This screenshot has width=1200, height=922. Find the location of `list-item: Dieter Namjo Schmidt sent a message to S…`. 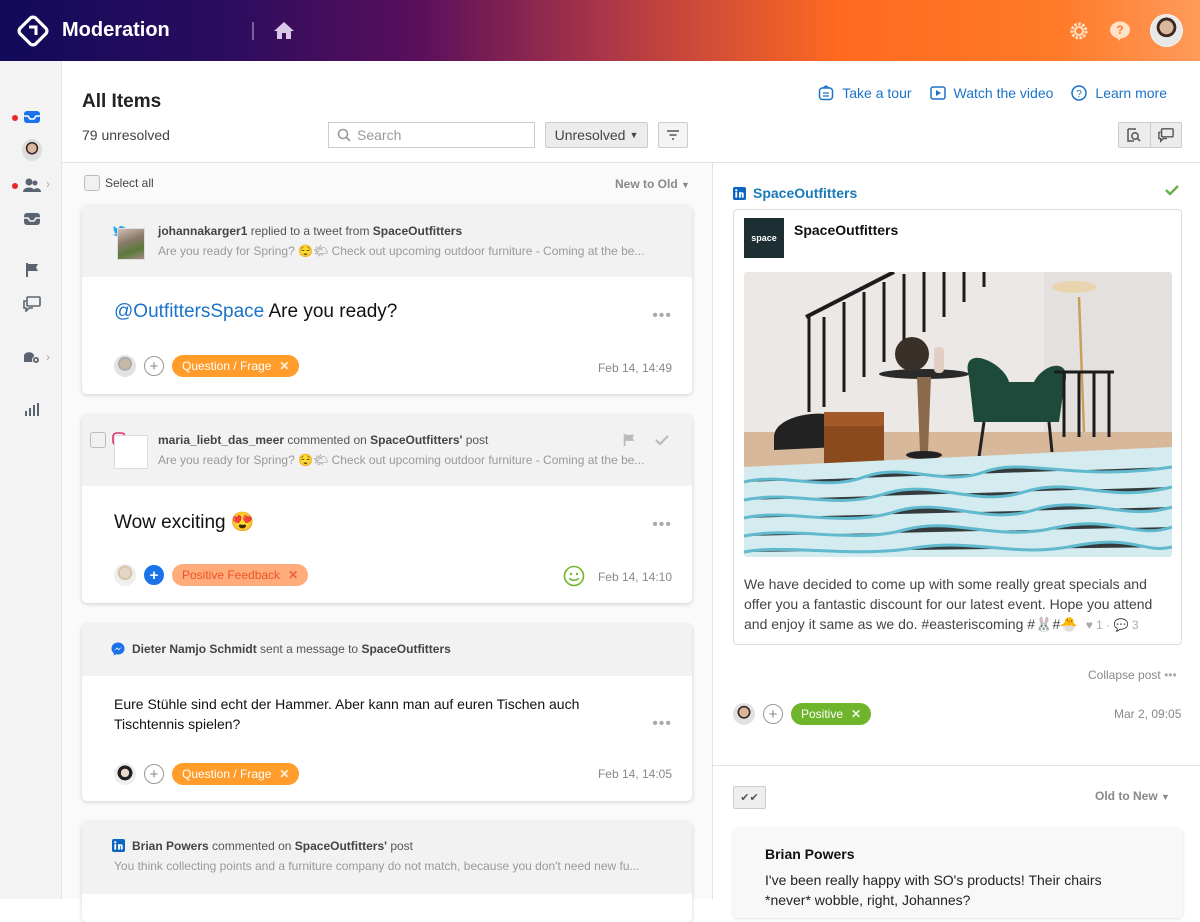

list-item: Dieter Namjo Schmidt sent a message to S… is located at coordinates (387, 712).